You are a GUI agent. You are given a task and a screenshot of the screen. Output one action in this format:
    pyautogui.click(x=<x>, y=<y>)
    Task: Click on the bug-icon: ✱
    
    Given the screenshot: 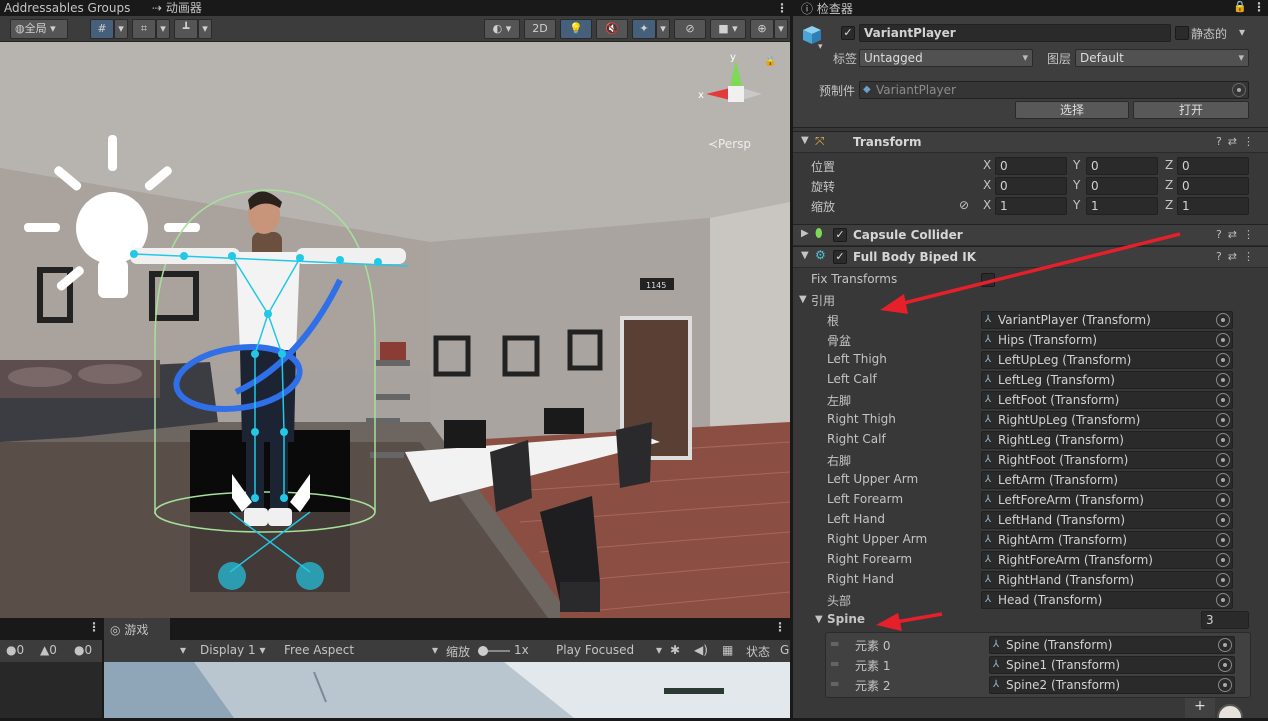 What is the action you would take?
    pyautogui.click(x=675, y=650)
    